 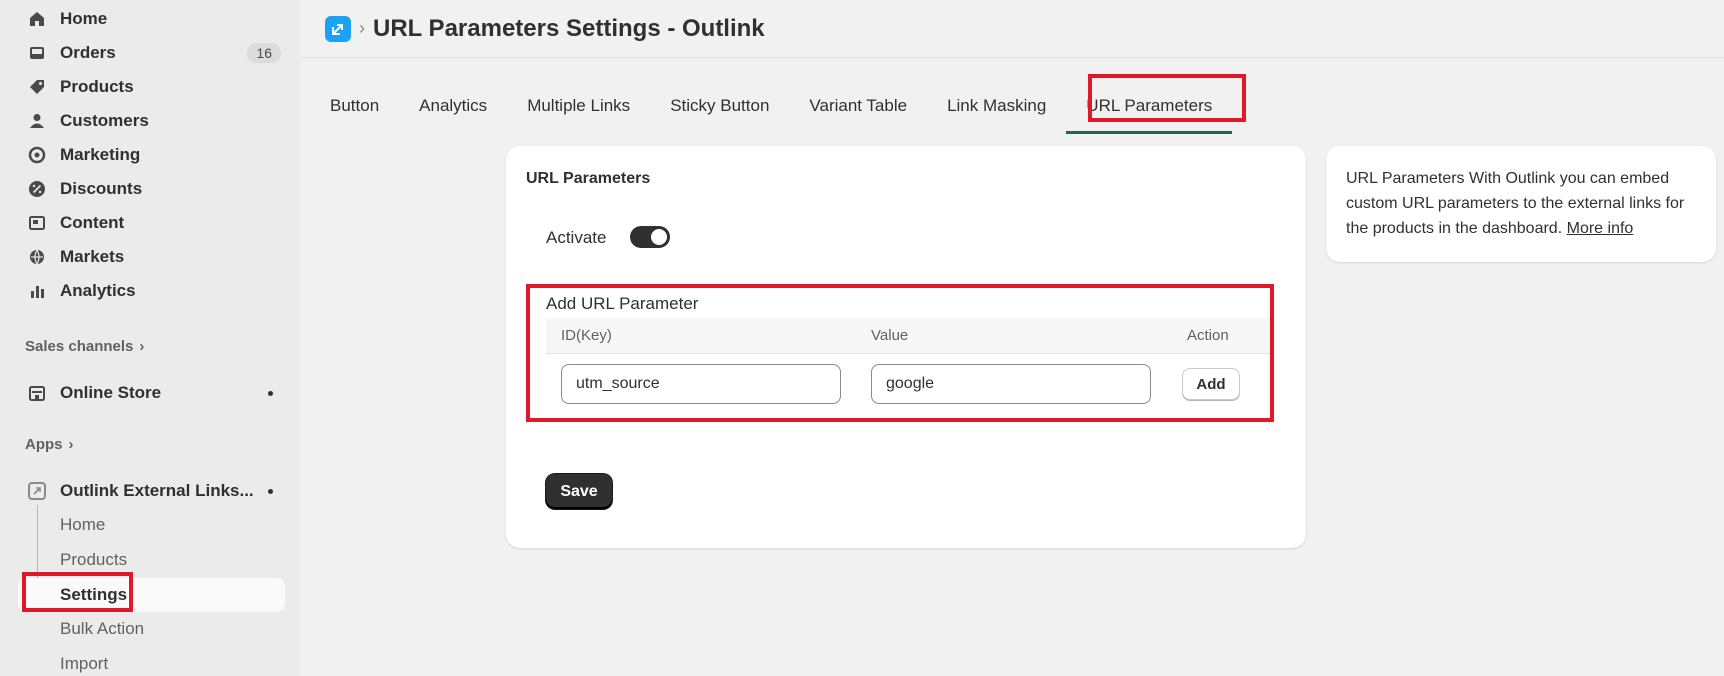 I want to click on page-header: › URL Parameters Settings - Outlink, so click(x=1012, y=29).